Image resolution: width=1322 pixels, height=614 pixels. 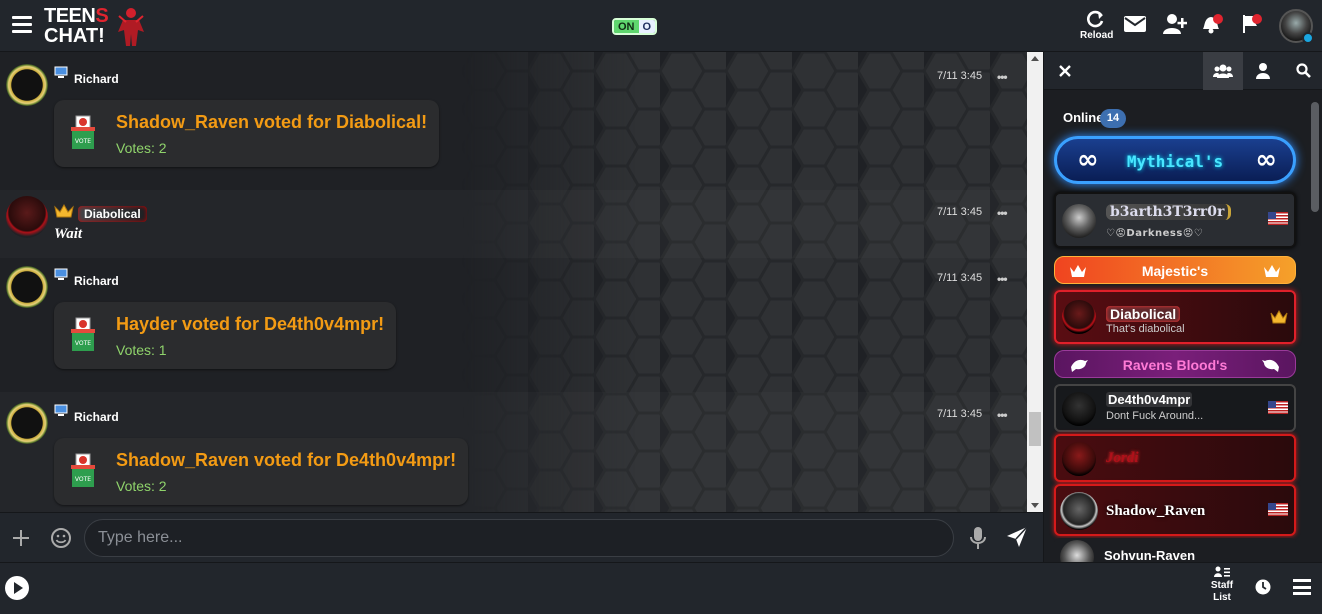 What do you see at coordinates (1017, 537) in the screenshot?
I see `send-icon` at bounding box center [1017, 537].